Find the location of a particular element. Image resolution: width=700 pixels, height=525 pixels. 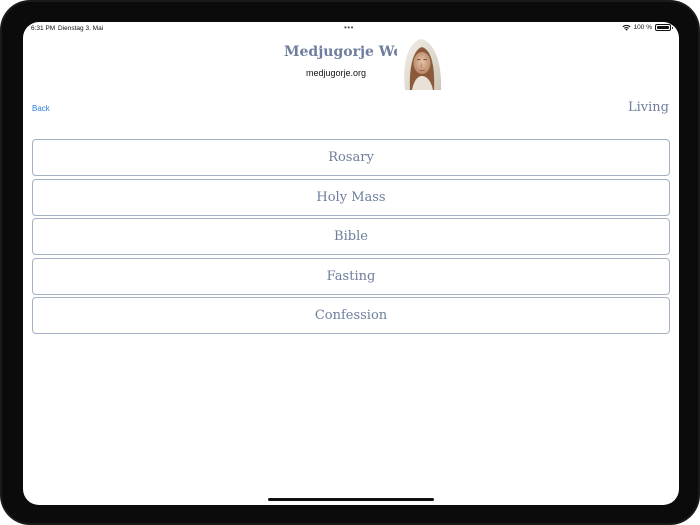

battery-icon is located at coordinates (664, 27).